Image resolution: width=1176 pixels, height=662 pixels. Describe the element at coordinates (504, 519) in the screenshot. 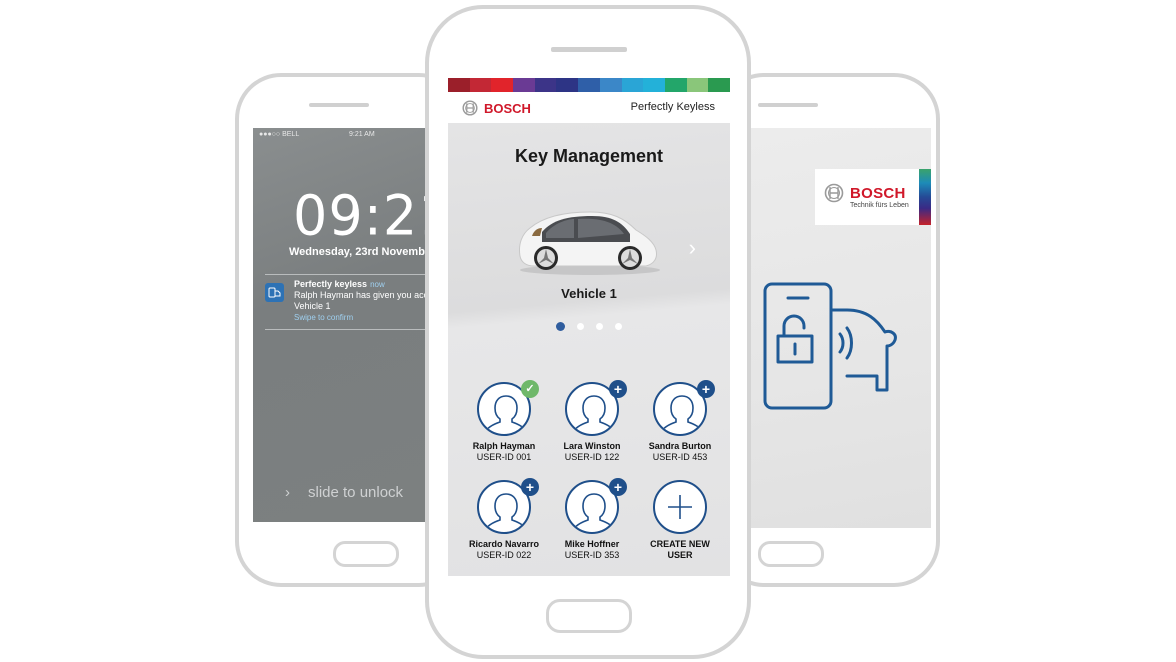

I see `user-tile: + Ricardo Navarro USER-ID 022` at that location.